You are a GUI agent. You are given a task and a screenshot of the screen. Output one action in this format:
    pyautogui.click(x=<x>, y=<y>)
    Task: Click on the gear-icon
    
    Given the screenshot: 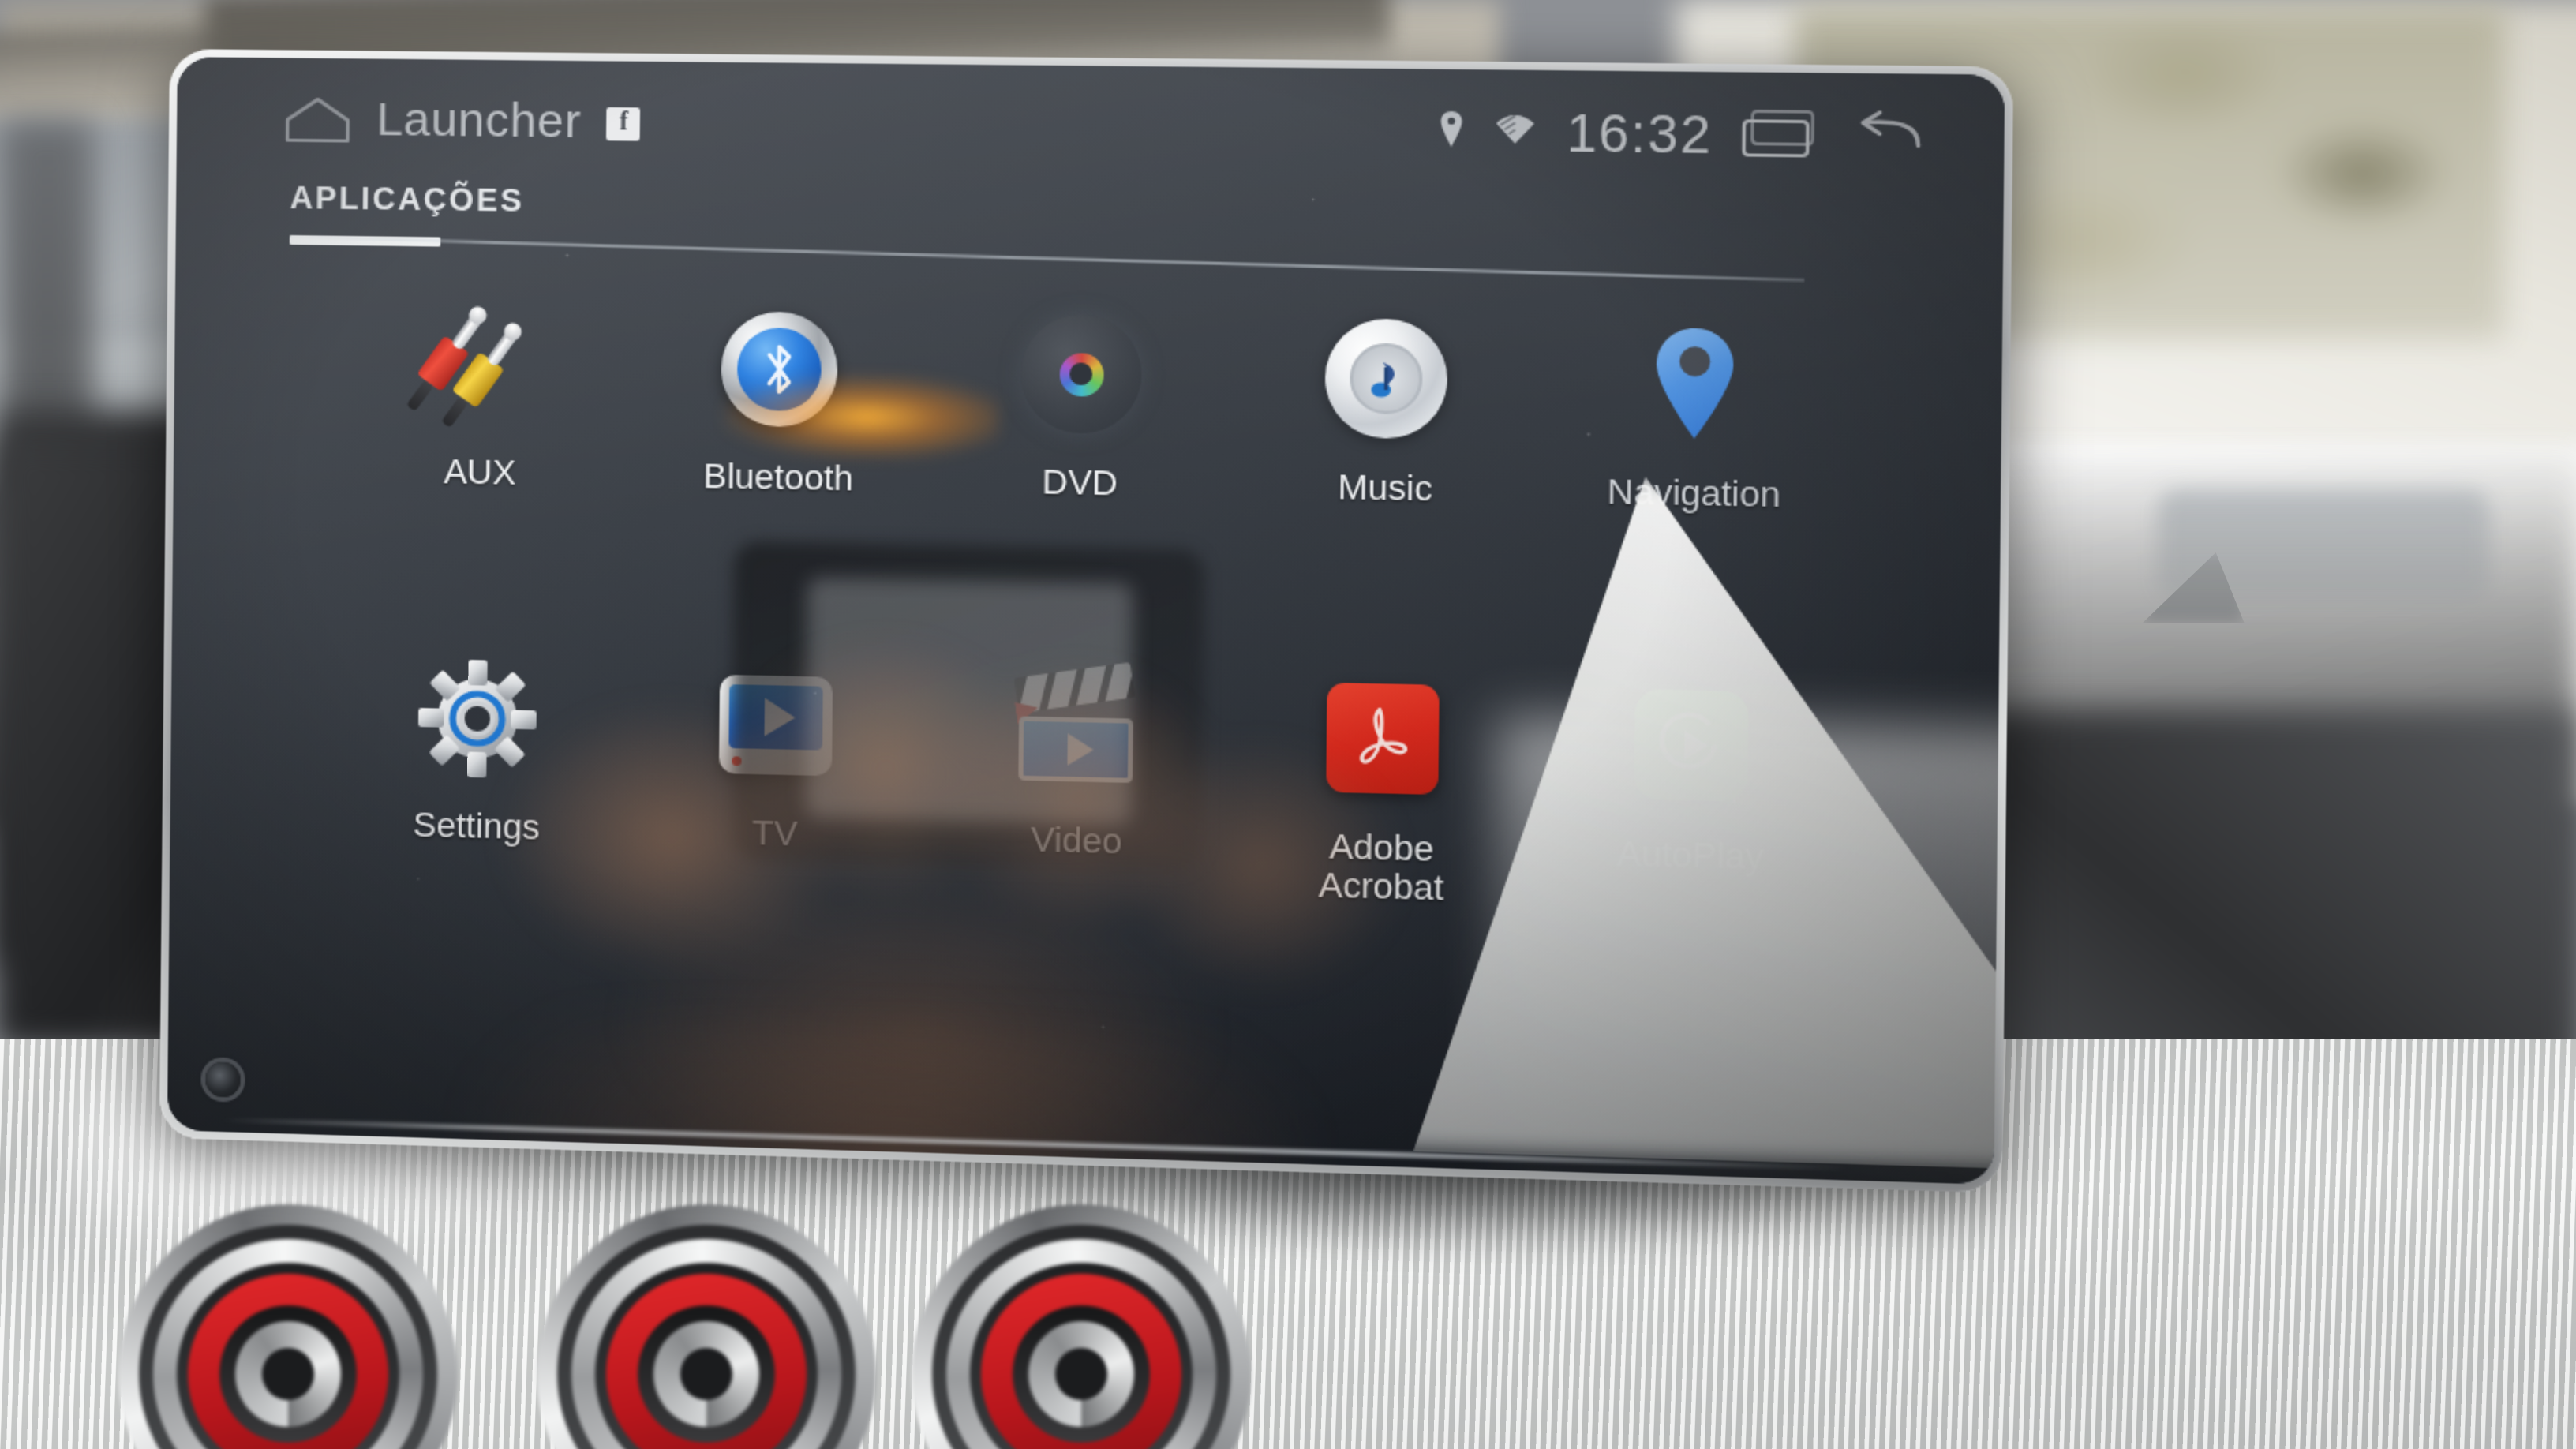 What is the action you would take?
    pyautogui.click(x=477, y=717)
    